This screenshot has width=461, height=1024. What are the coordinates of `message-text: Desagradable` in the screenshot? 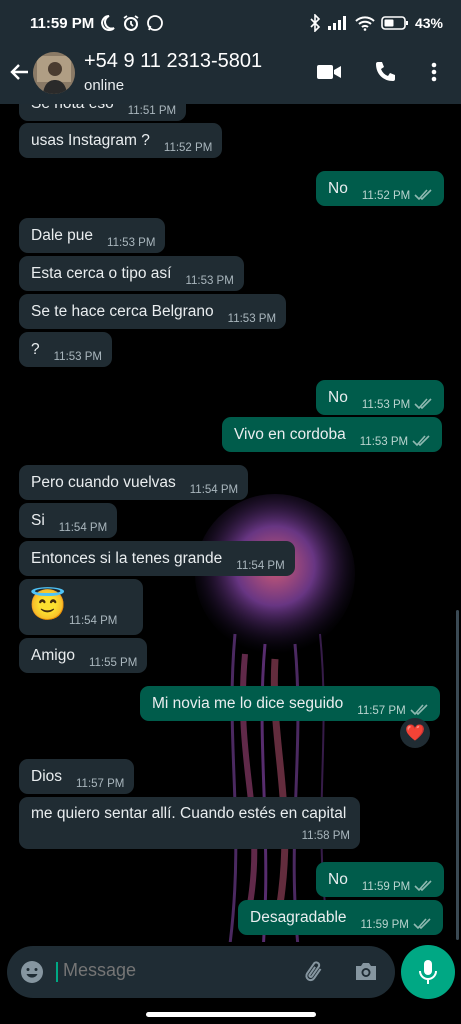 It's located at (298, 917).